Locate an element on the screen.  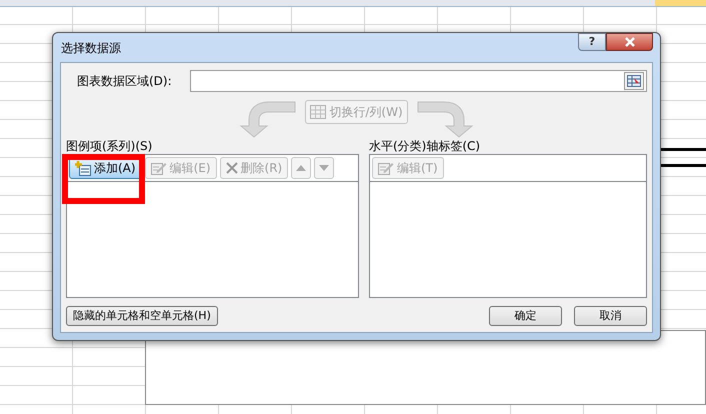
cancel-button: 取消 is located at coordinates (610, 316).